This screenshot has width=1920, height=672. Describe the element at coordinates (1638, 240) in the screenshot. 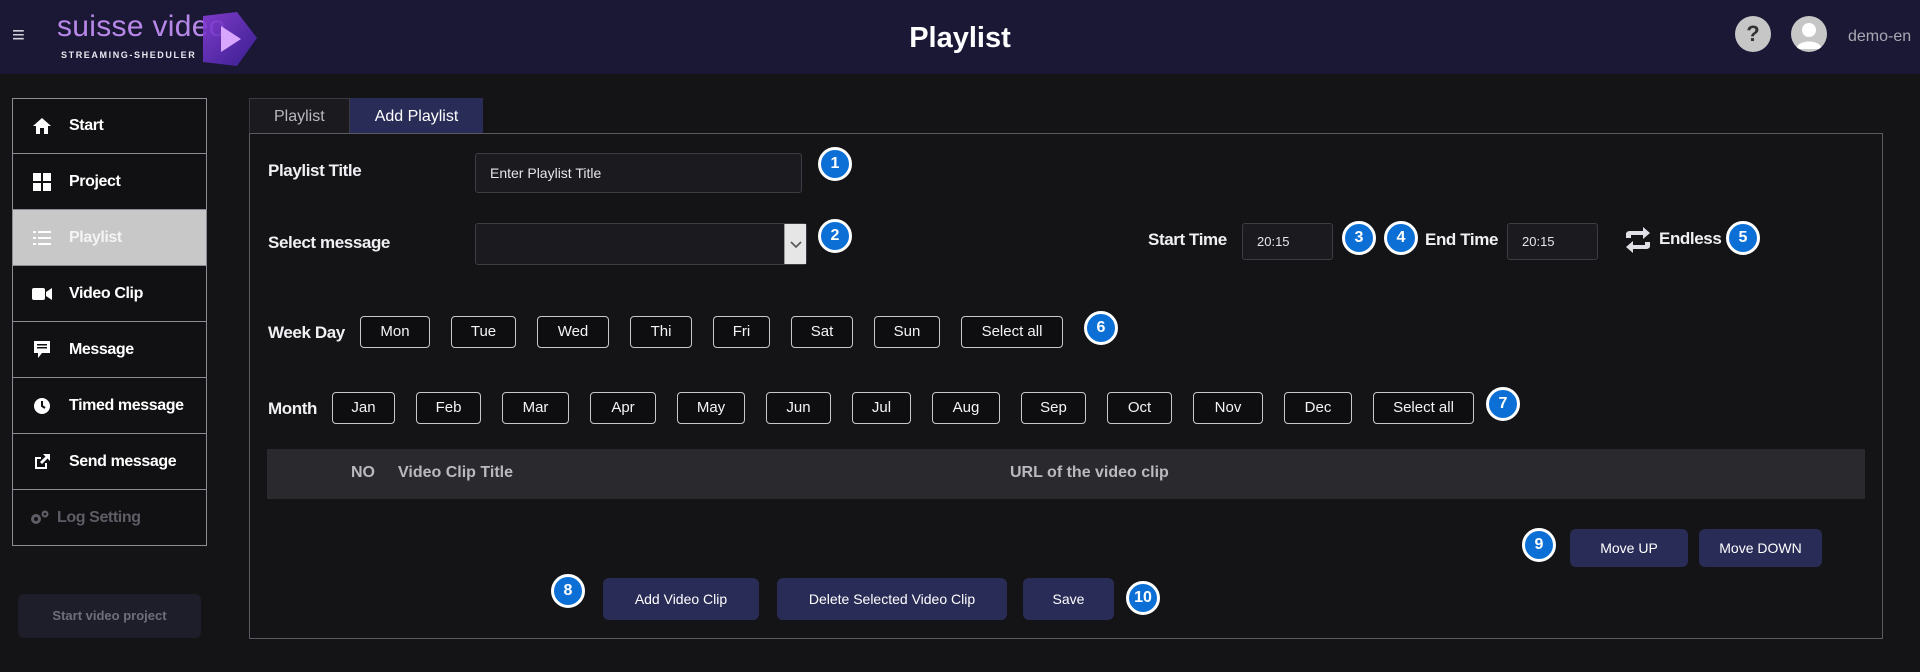

I see `repeat-icon` at that location.